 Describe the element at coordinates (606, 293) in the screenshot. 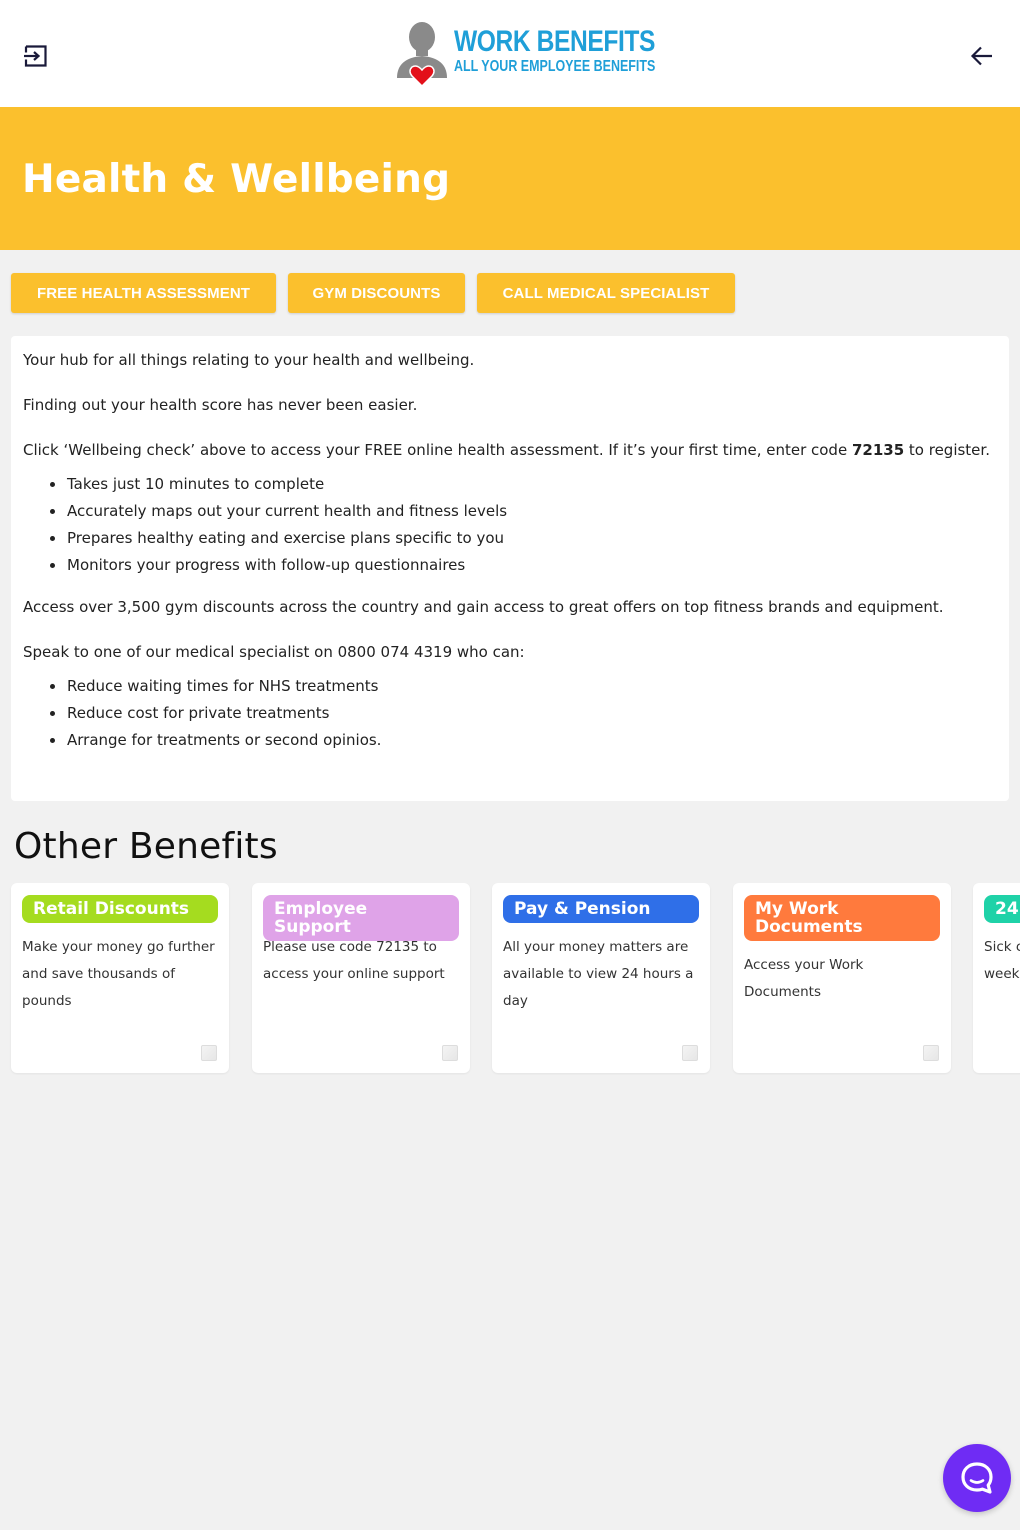

I see `tab-call-medical-specialist: CALL MEDICAL SPECIALIST` at that location.